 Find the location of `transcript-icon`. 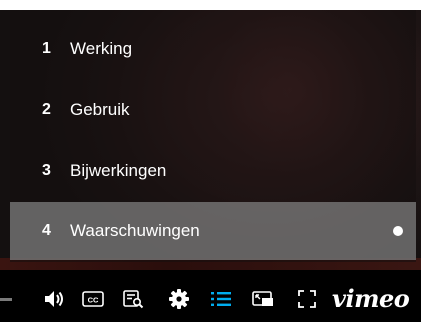

transcript-icon is located at coordinates (133, 299).